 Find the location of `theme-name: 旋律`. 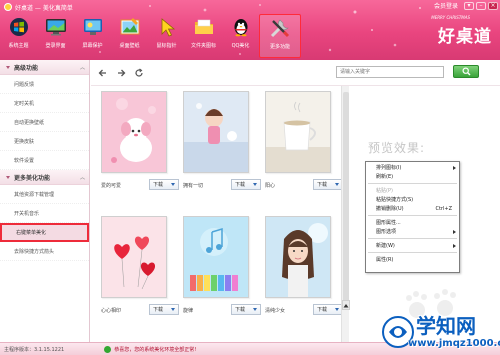

theme-name: 旋律 is located at coordinates (188, 311).